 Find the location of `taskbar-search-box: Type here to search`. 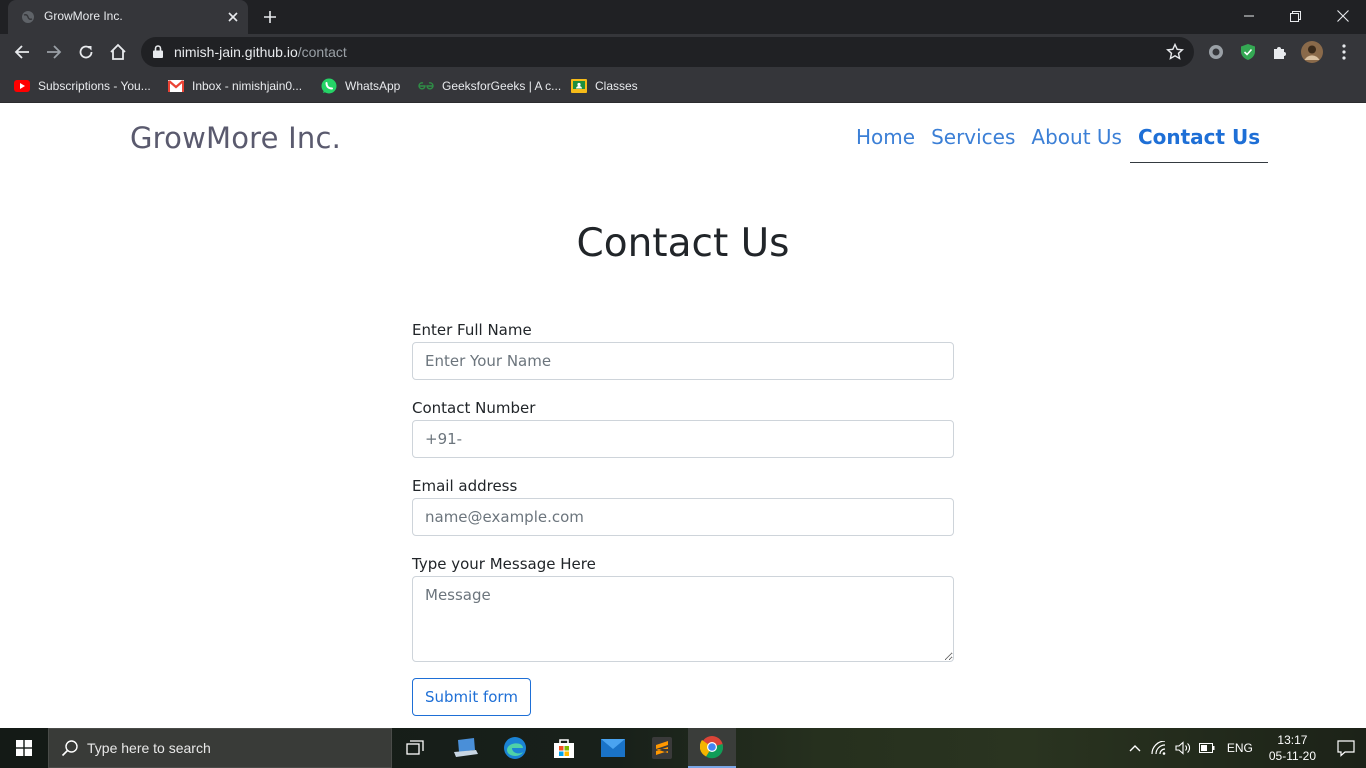

taskbar-search-box: Type here to search is located at coordinates (220, 748).